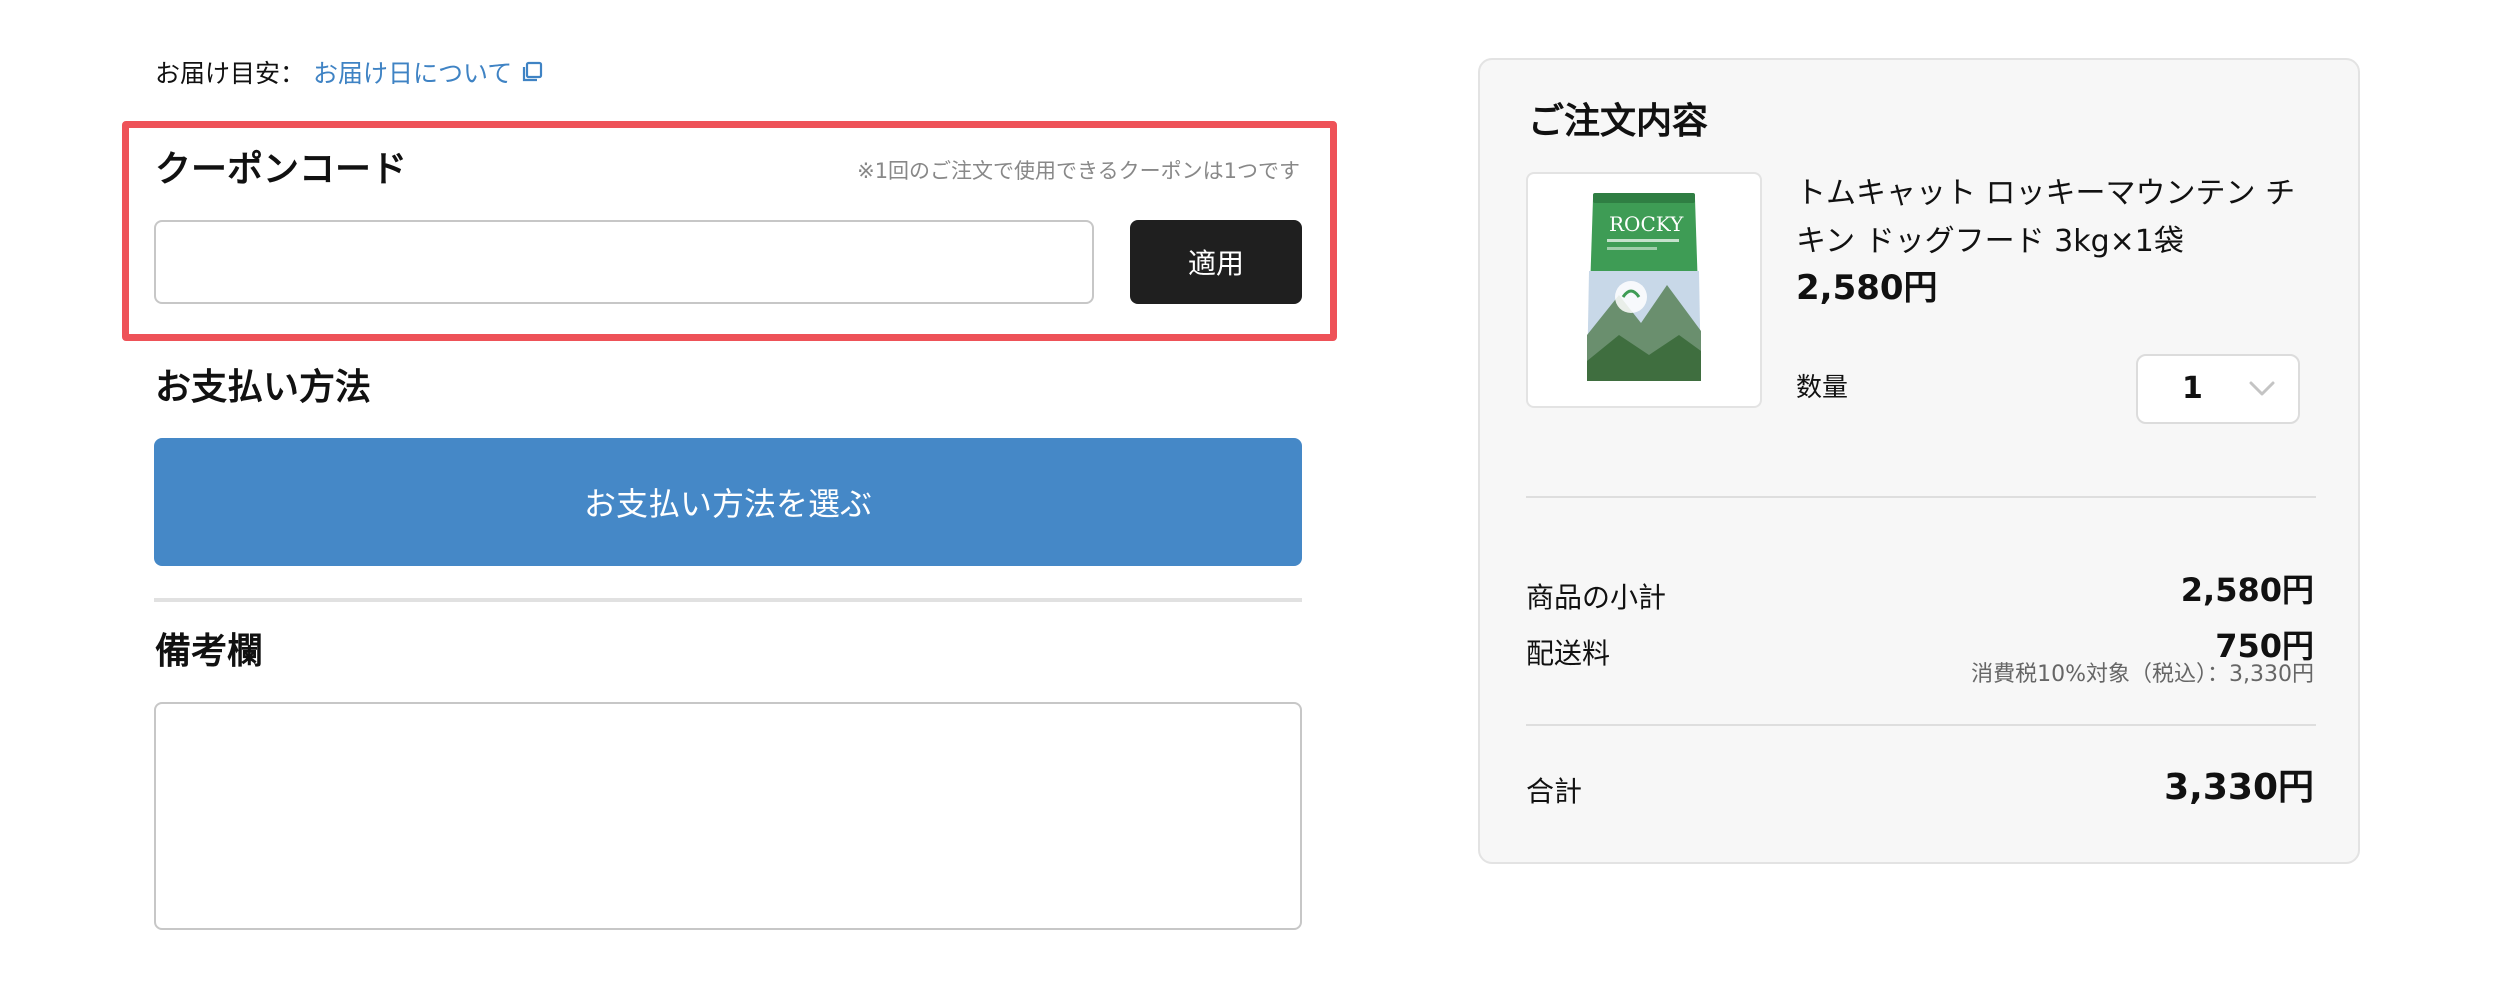 The height and width of the screenshot is (1000, 2500). Describe the element at coordinates (2247, 590) in the screenshot. I see `subtotal-value: 2,580円` at that location.